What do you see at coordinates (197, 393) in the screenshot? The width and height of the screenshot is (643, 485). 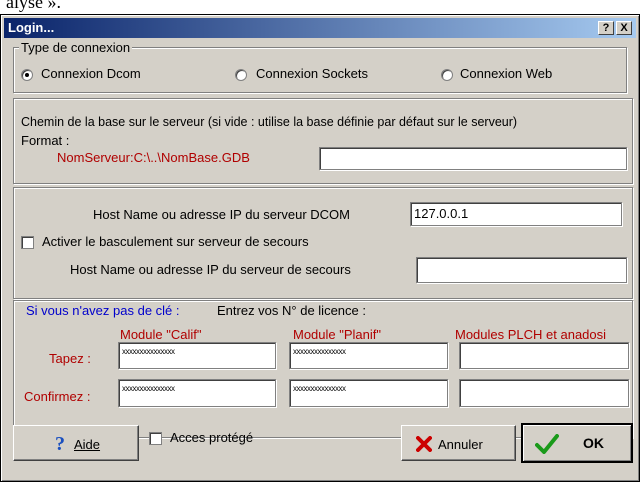 I see `license-calif-confirm-input: xxxxxxxxxxxxxxx` at bounding box center [197, 393].